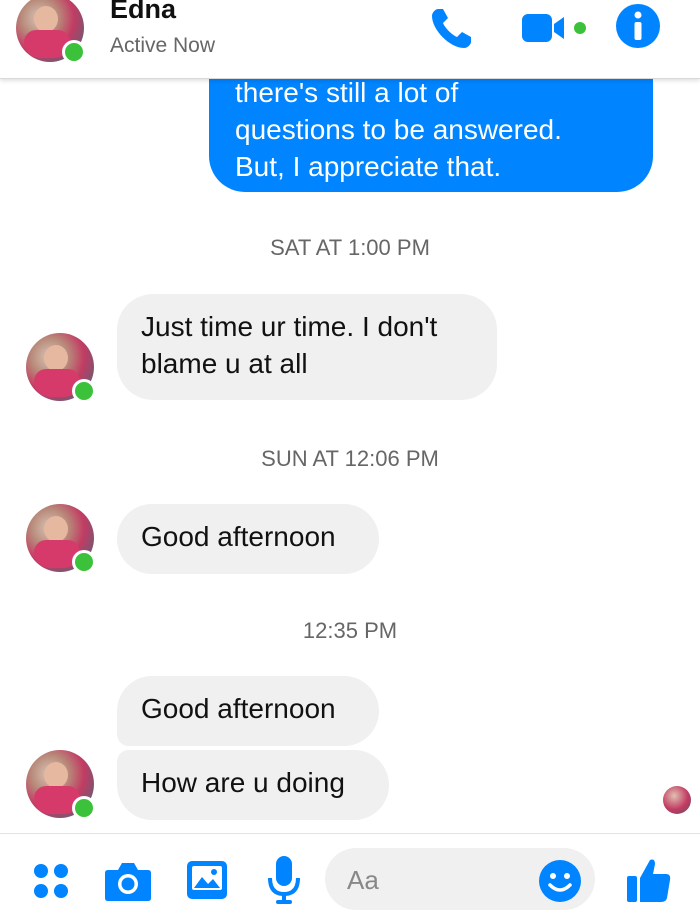 This screenshot has width=700, height=920. Describe the element at coordinates (556, 28) in the screenshot. I see `video-camera-icon` at that location.